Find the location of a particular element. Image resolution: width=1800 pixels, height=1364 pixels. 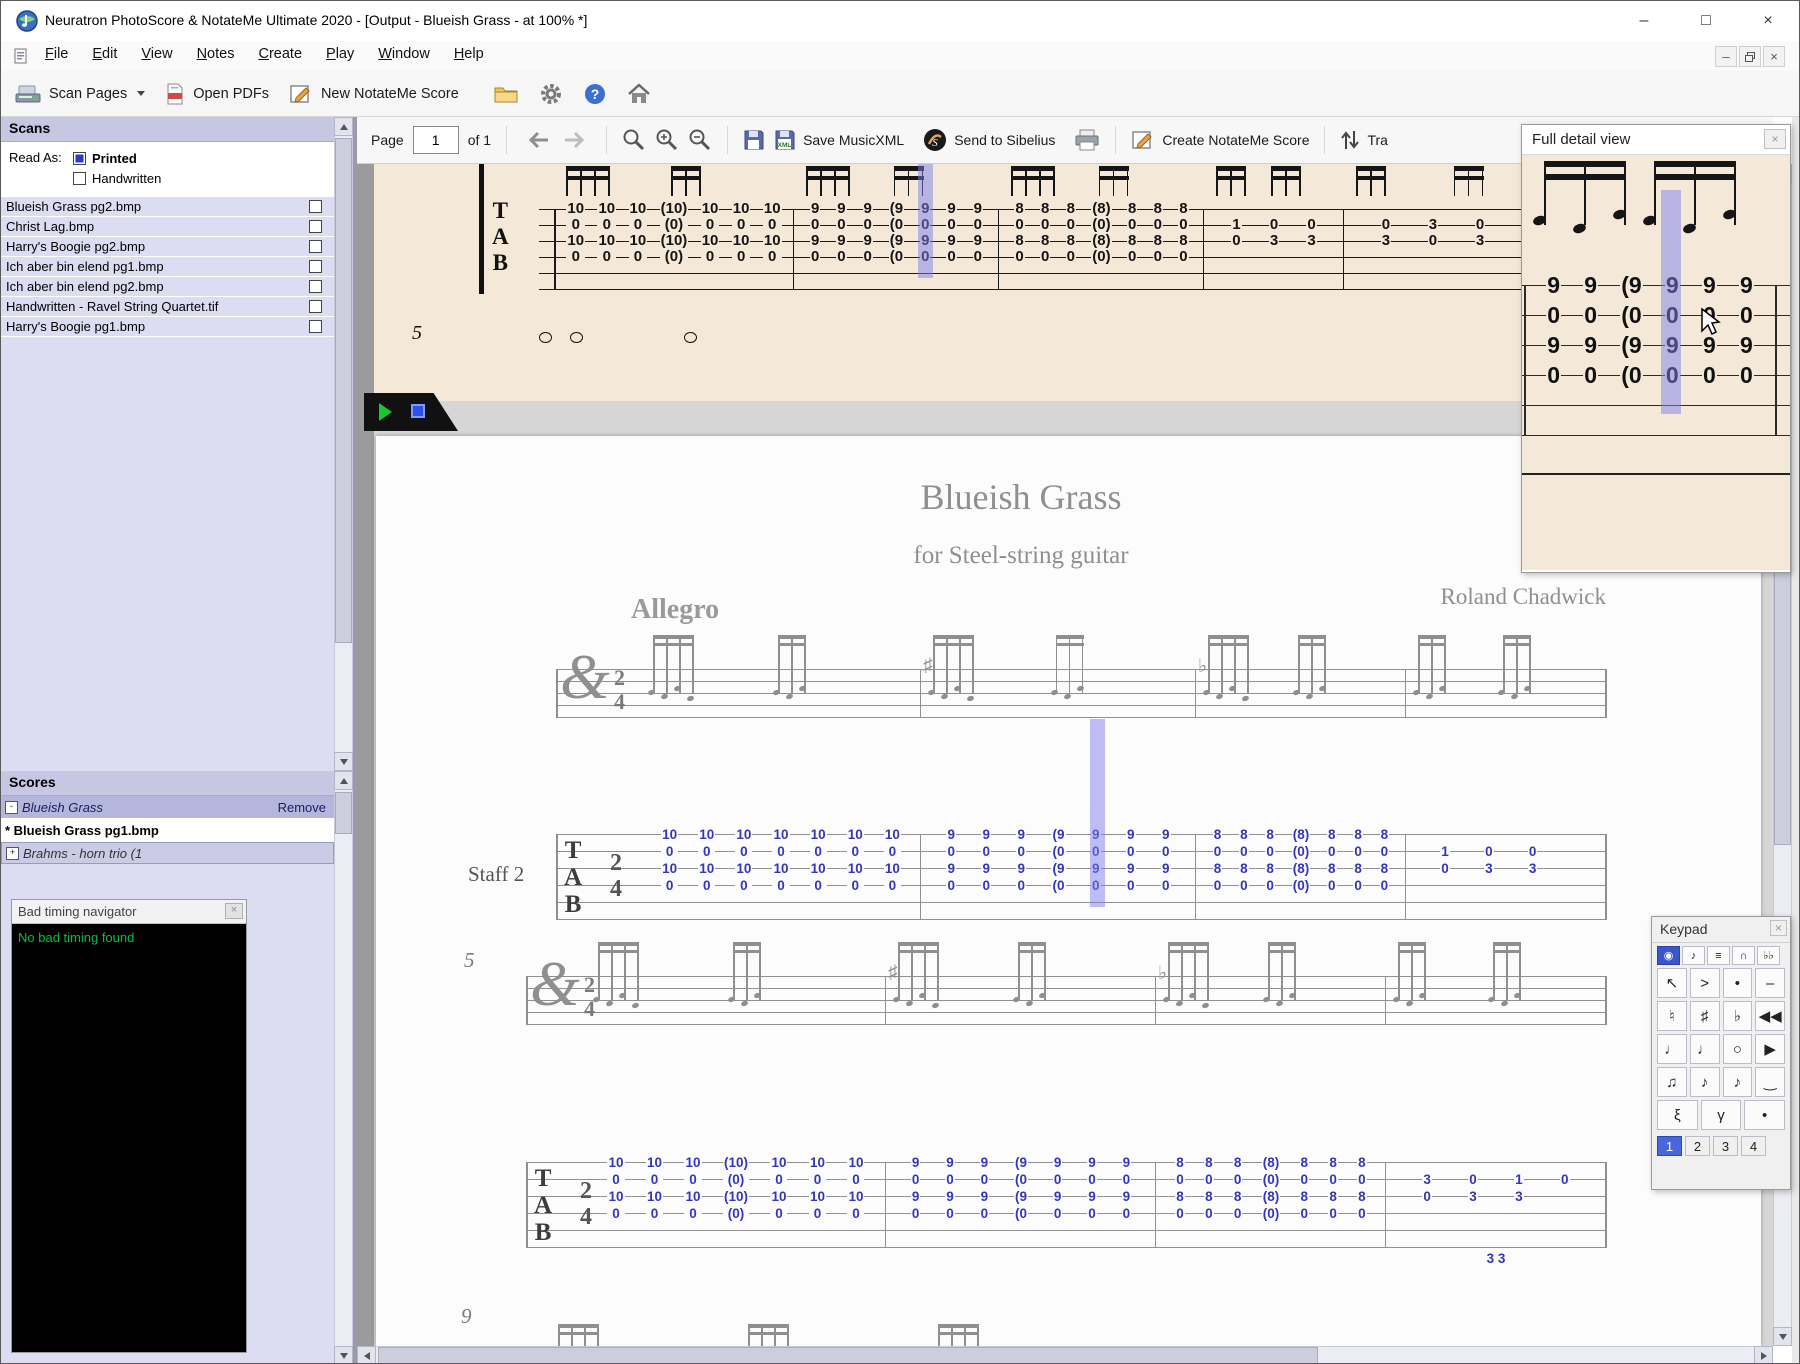

unchecked-checkbox is located at coordinates (79, 178).